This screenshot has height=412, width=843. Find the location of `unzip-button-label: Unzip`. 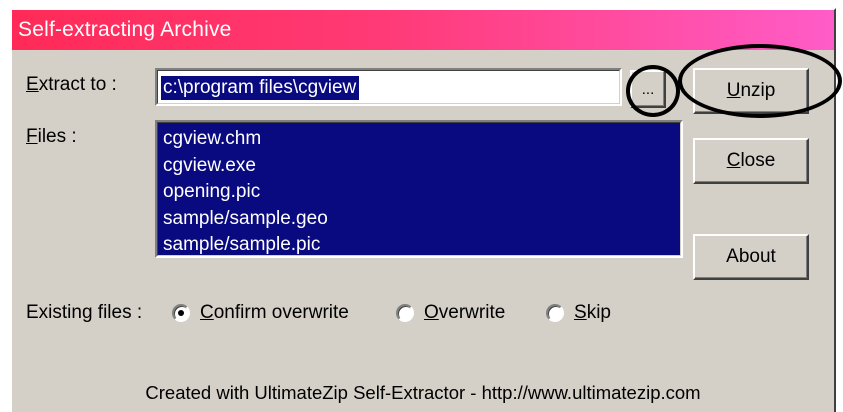

unzip-button-label: Unzip is located at coordinates (751, 91).